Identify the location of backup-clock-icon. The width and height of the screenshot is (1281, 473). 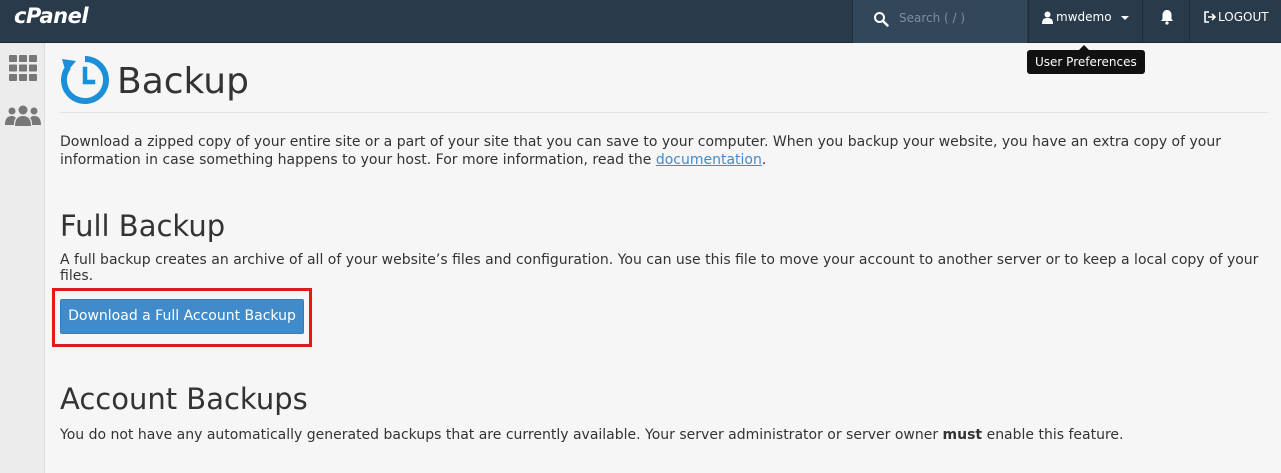
(85, 80).